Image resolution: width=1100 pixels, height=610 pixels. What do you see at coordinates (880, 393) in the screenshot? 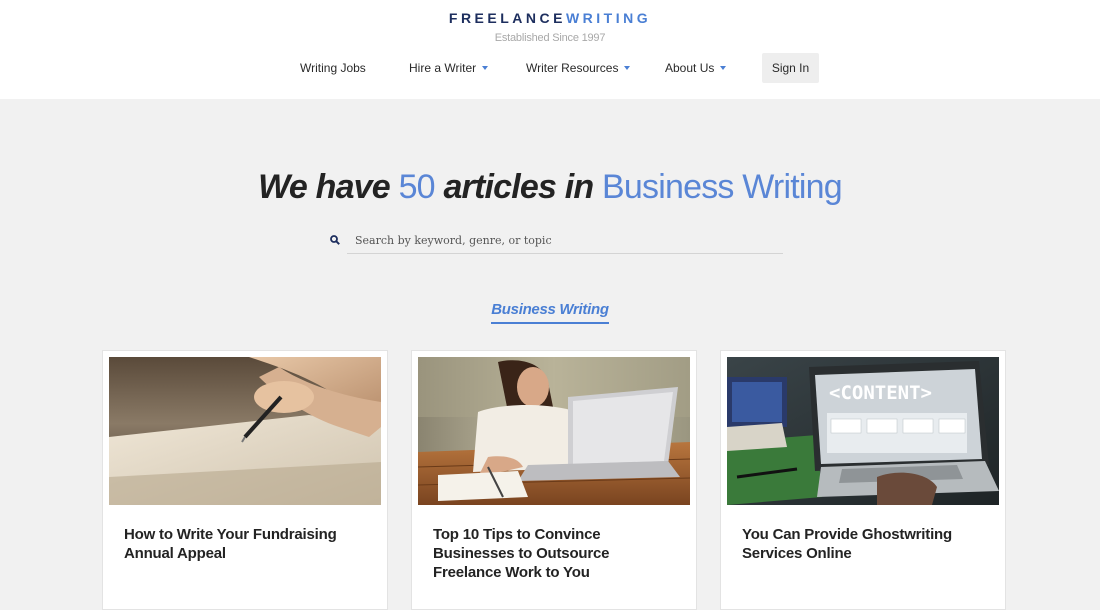
I see `screen-content-text: <CONTENT>` at bounding box center [880, 393].